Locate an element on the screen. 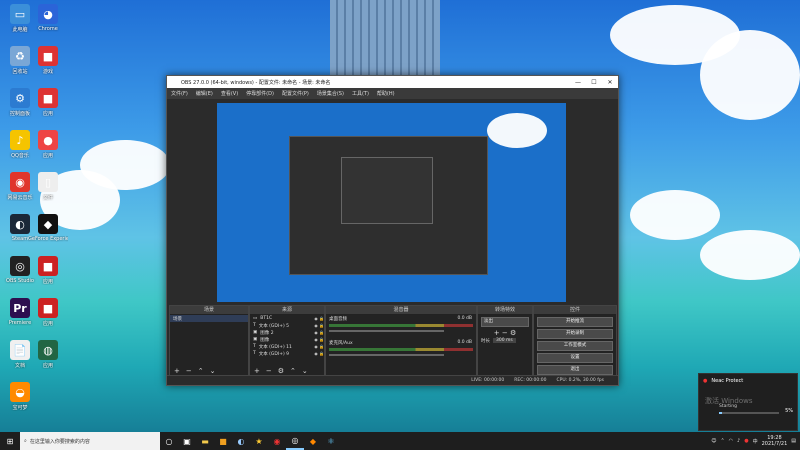 The image size is (800, 450). desktop-icon: ● 应用 is located at coordinates (48, 144).